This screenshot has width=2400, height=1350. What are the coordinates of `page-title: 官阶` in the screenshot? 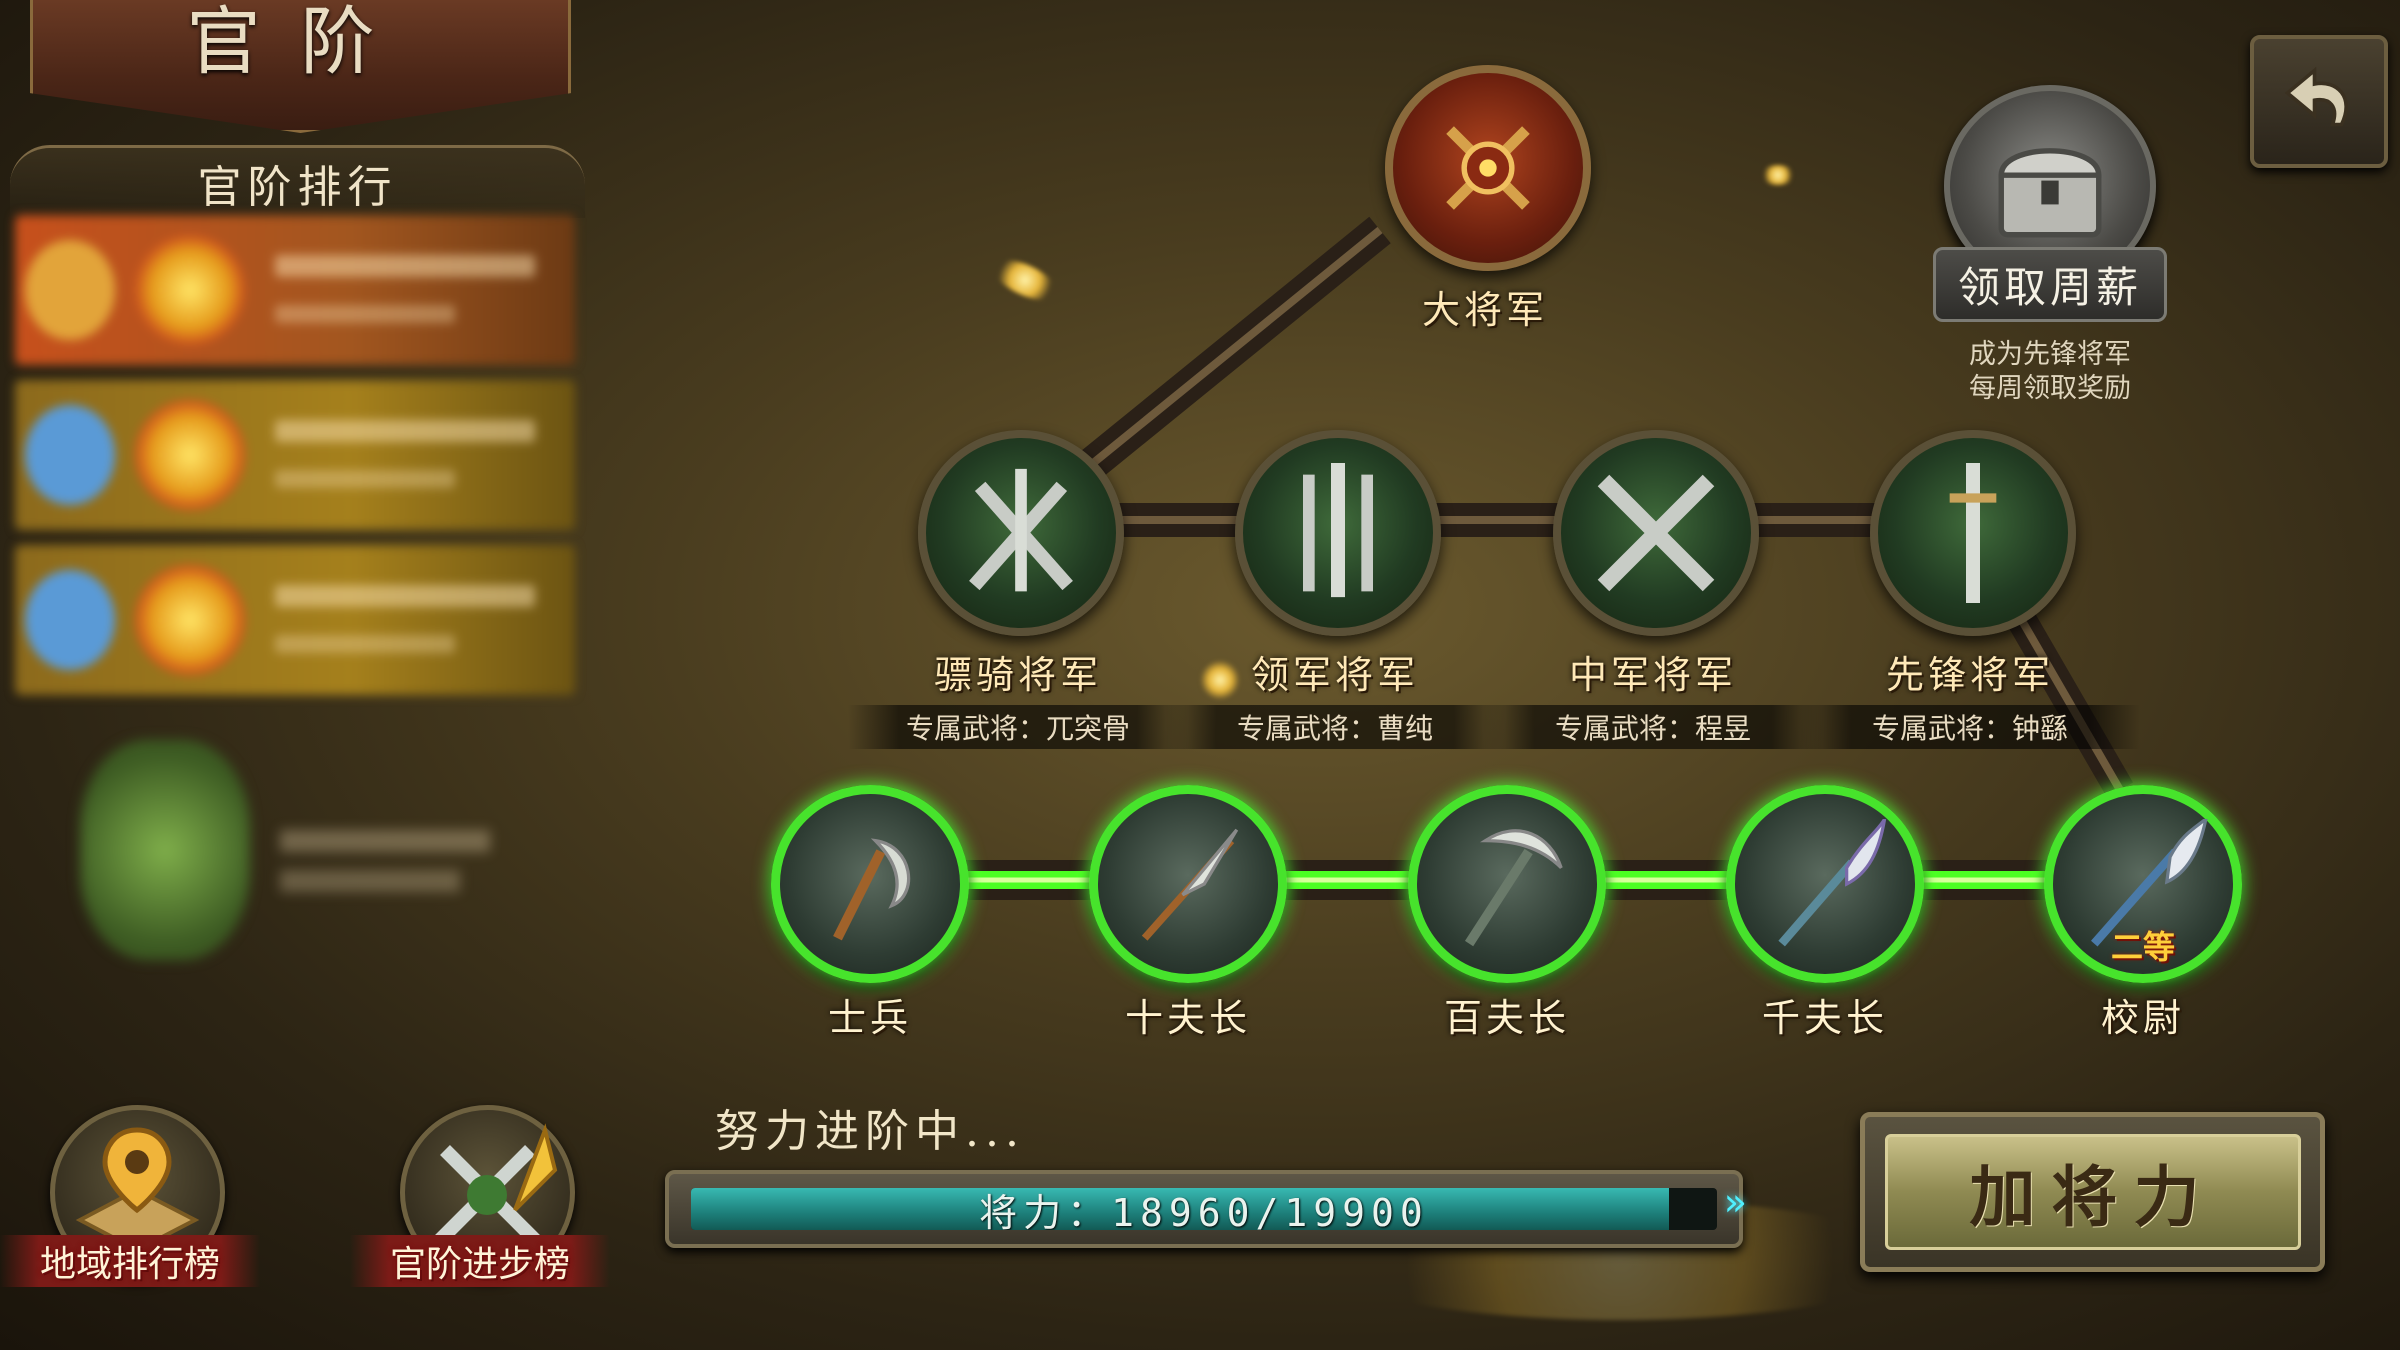 It's located at (300, 42).